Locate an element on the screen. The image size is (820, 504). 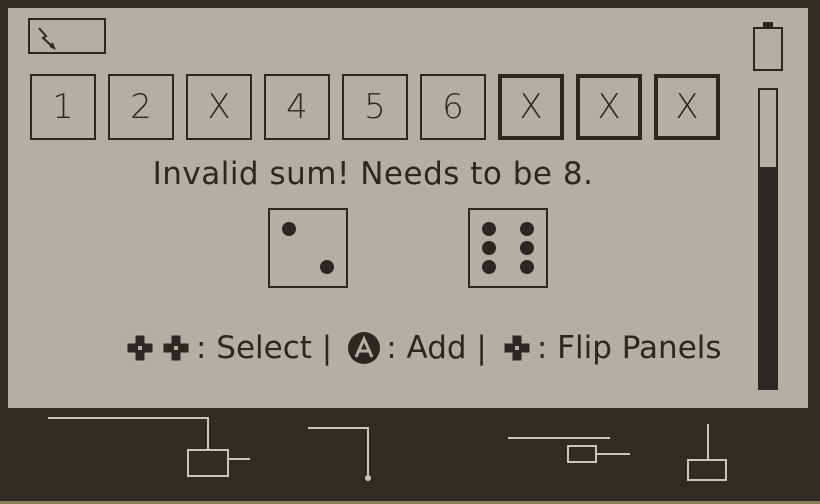
panel-5: 5 is located at coordinates (375, 107).